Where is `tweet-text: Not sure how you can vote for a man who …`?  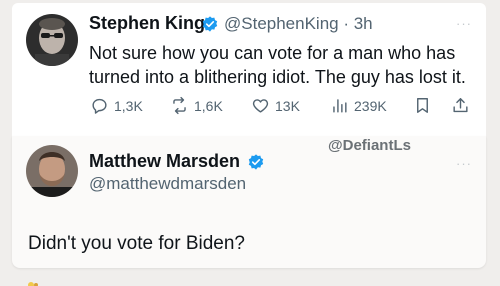 tweet-text: Not sure how you can vote for a man who … is located at coordinates (277, 65).